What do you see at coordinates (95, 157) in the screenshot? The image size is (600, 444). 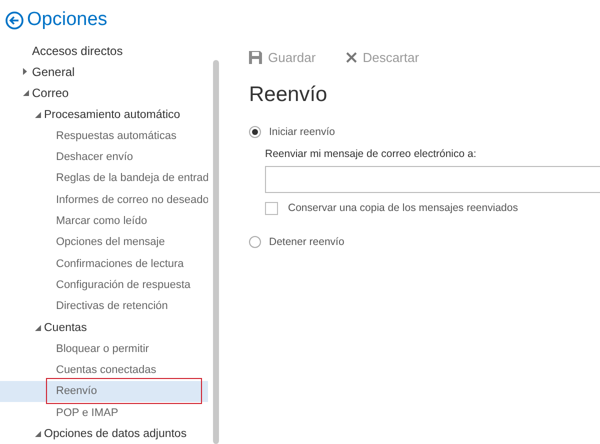 I see `nav-item: Deshacer envío` at bounding box center [95, 157].